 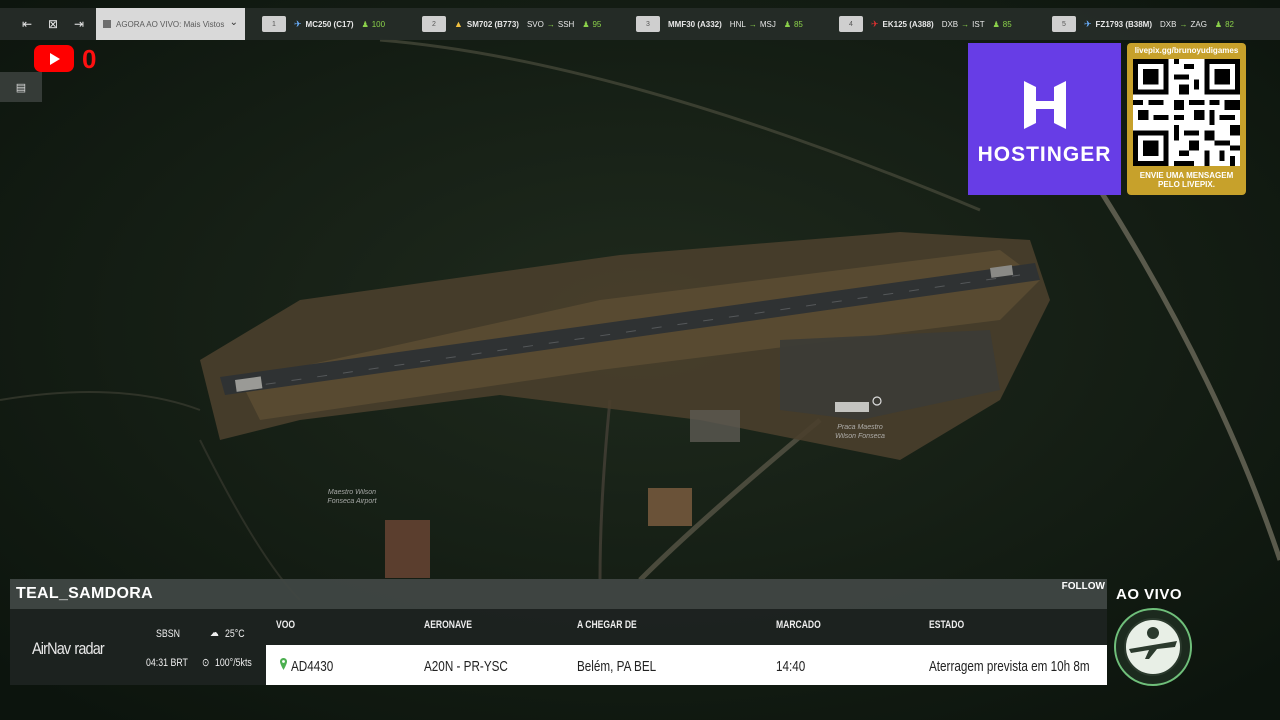 I want to click on flight-rank: 5, so click(x=1064, y=24).